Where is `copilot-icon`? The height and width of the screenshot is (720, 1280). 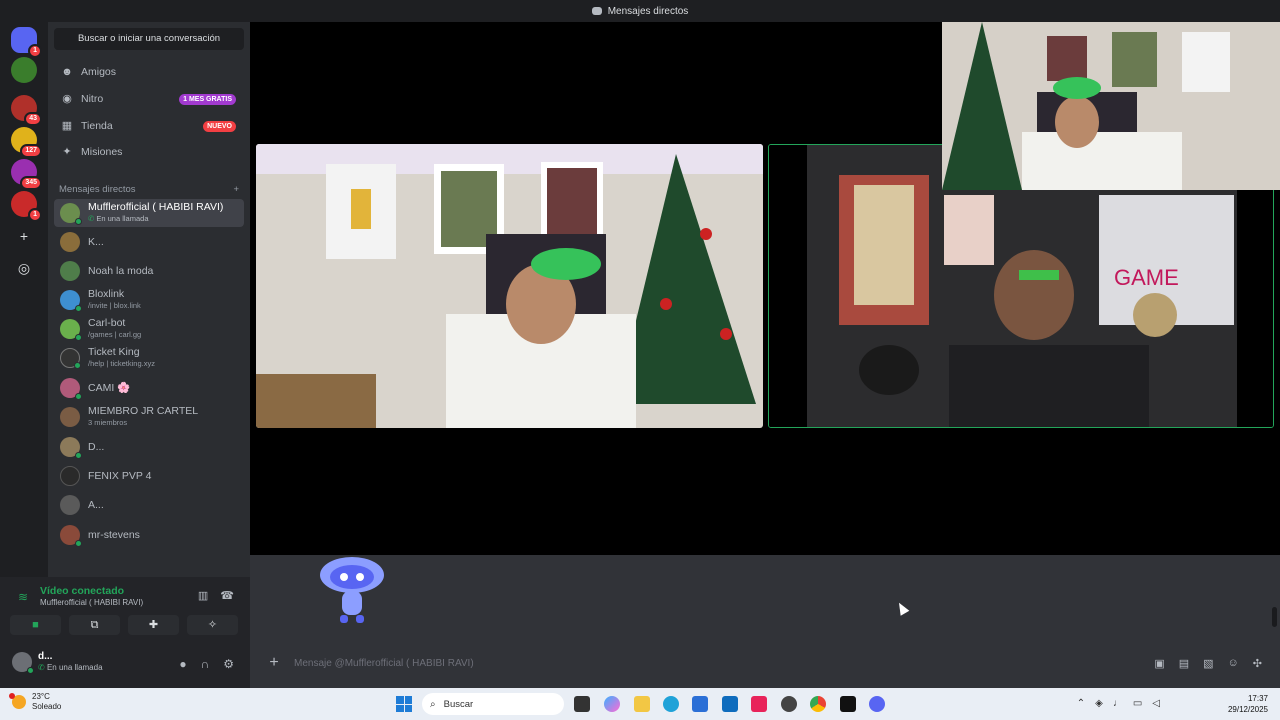
copilot-icon is located at coordinates (612, 704).